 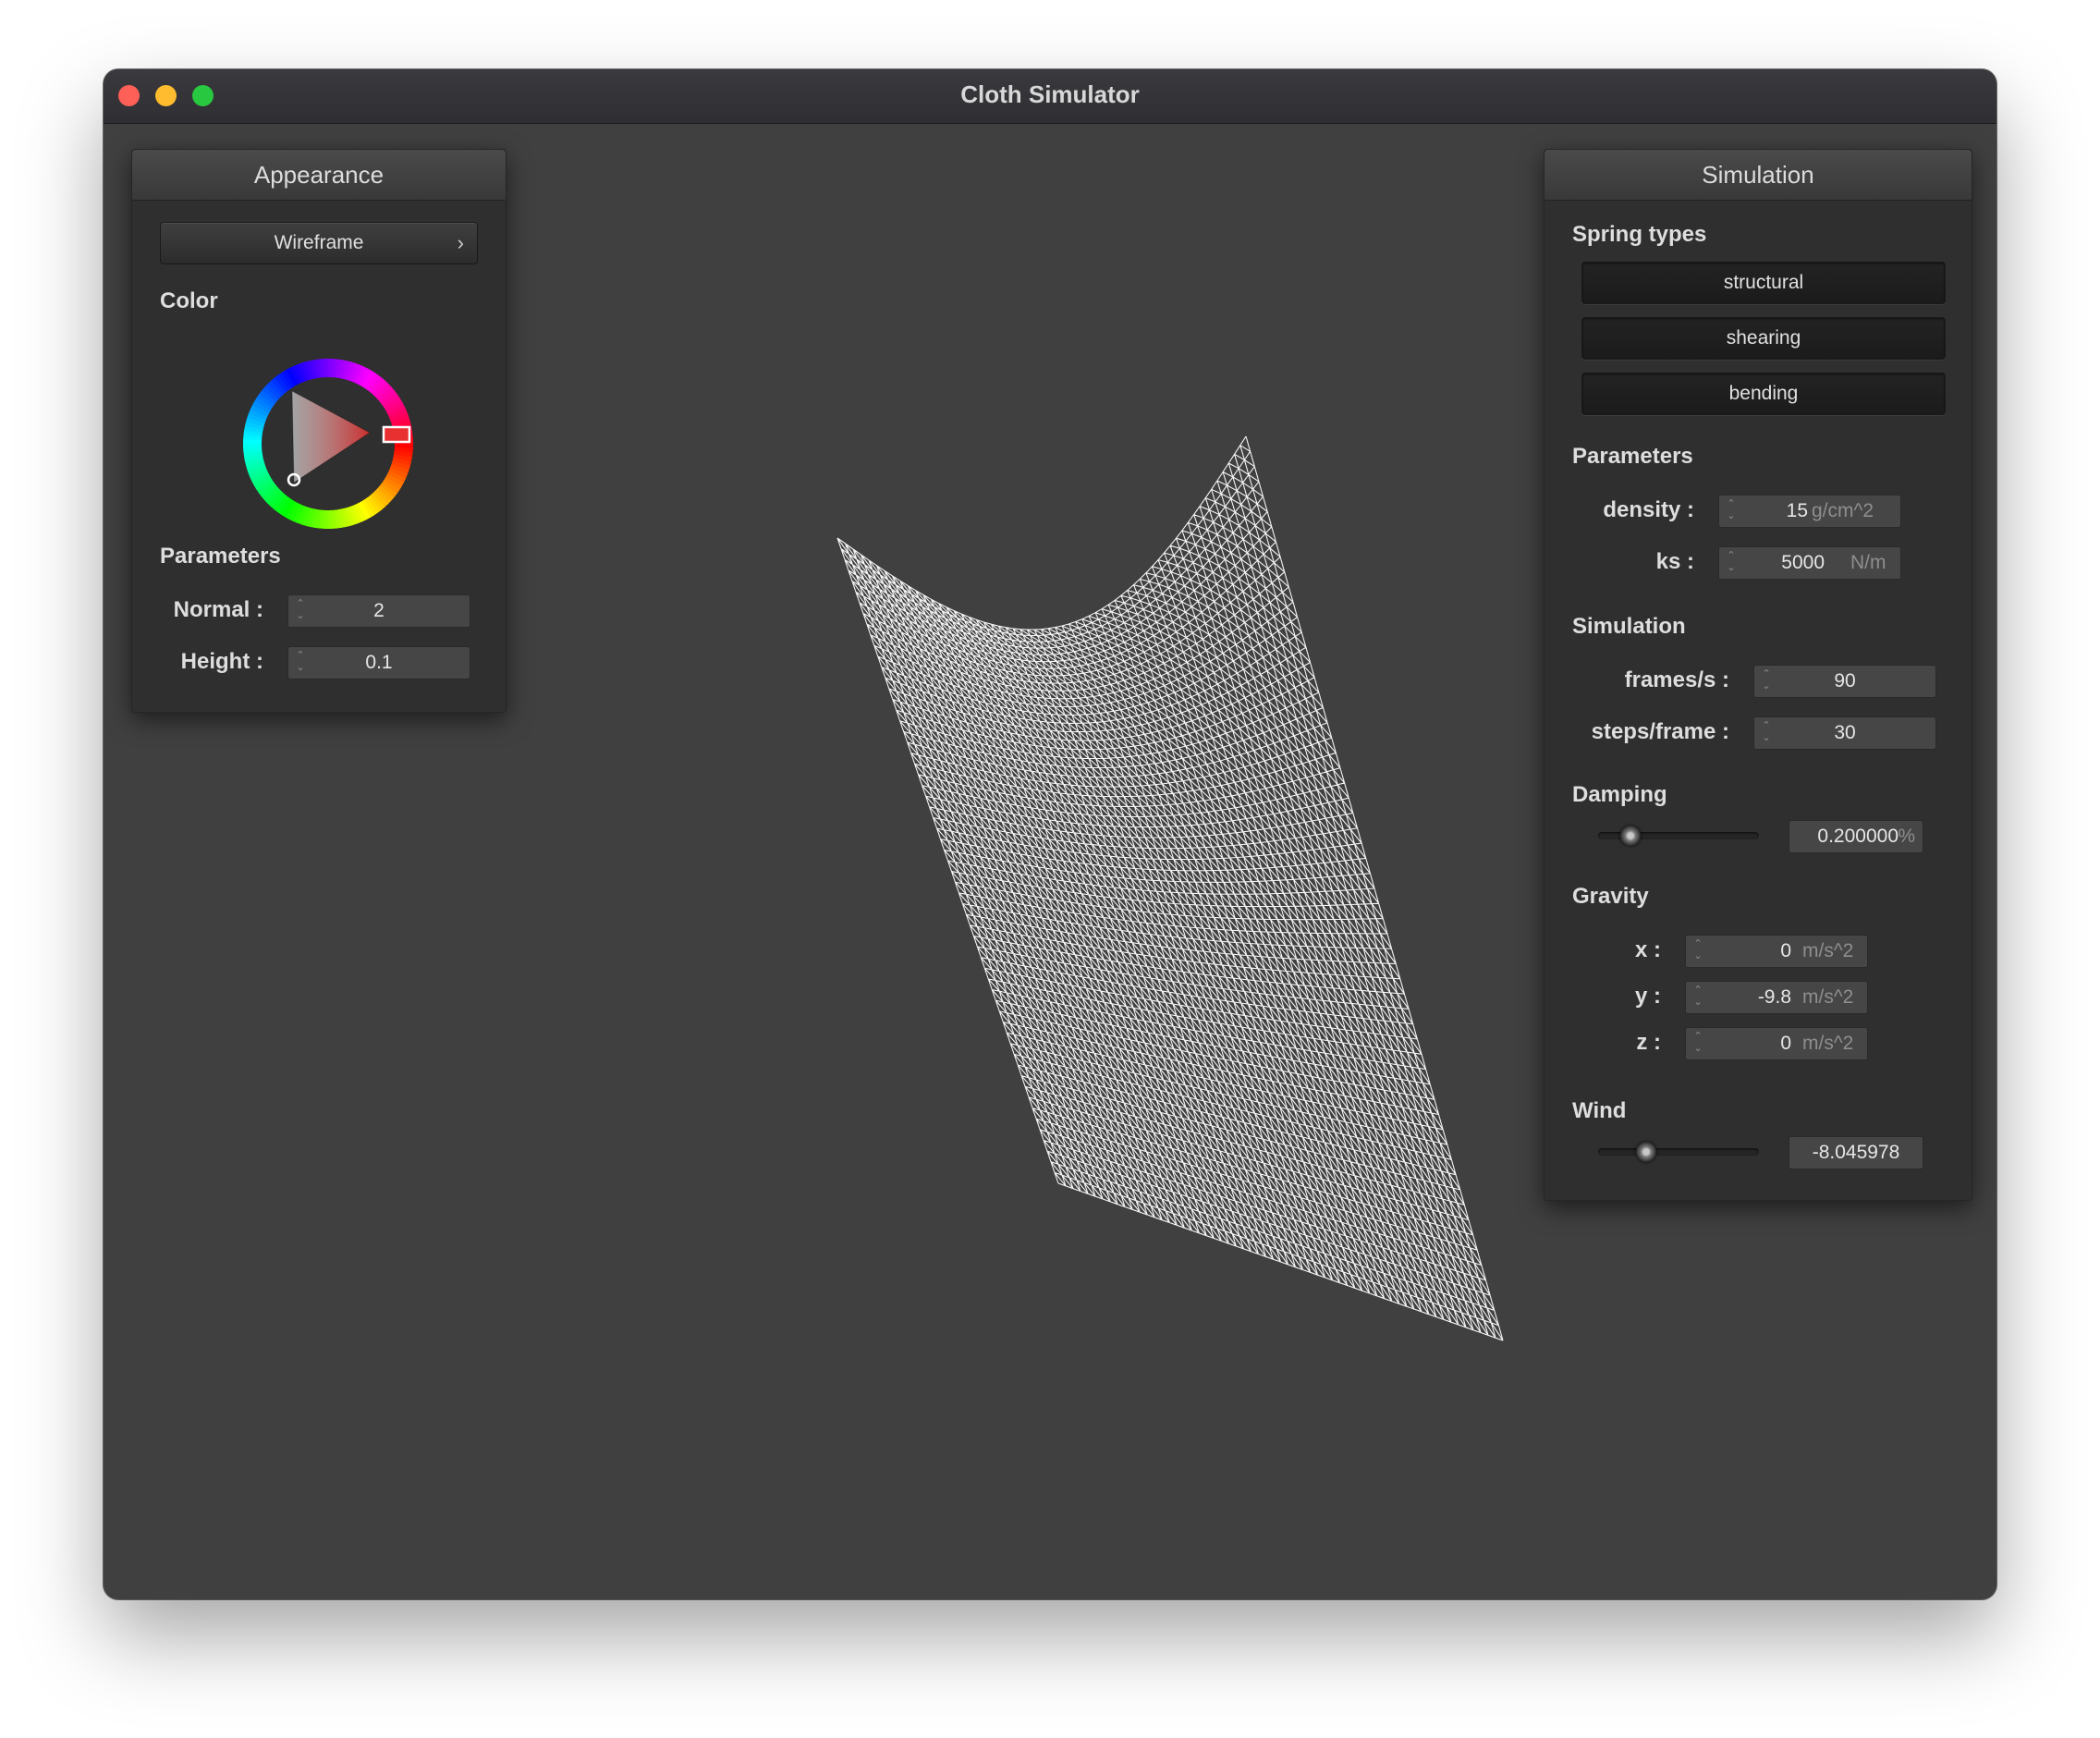 What do you see at coordinates (1803, 562) in the screenshot?
I see `ks-value: 5000` at bounding box center [1803, 562].